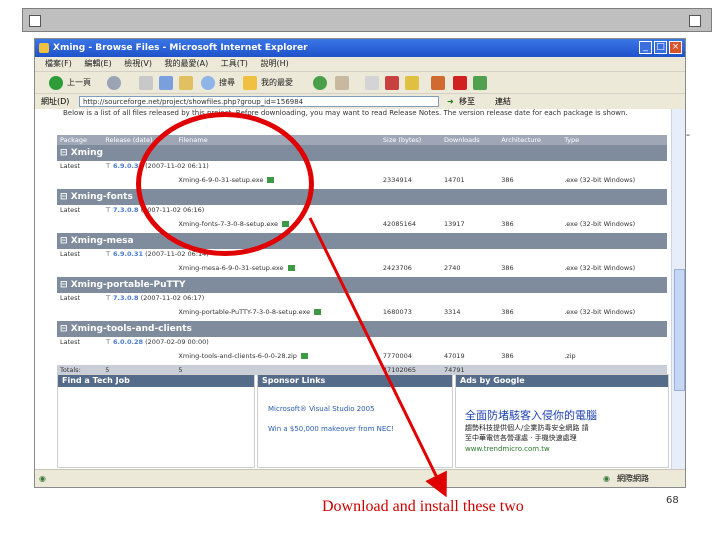  Describe the element at coordinates (672, 500) in the screenshot. I see `slide-page-number: 68` at that location.